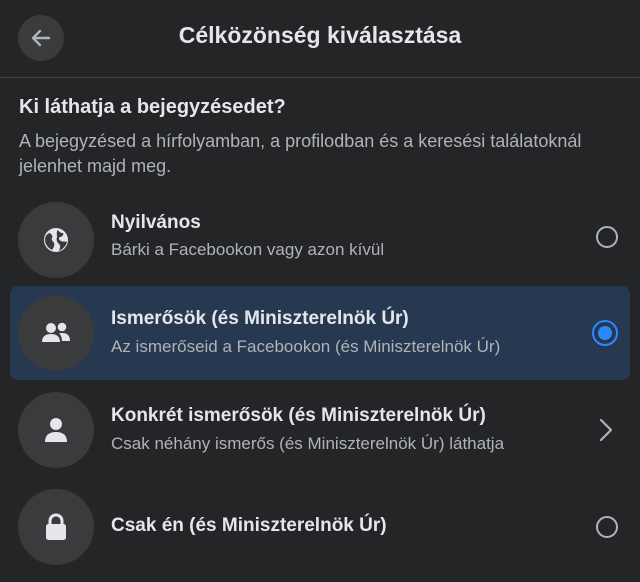  I want to click on dialog-title: Célközönség kiválasztása, so click(320, 35).